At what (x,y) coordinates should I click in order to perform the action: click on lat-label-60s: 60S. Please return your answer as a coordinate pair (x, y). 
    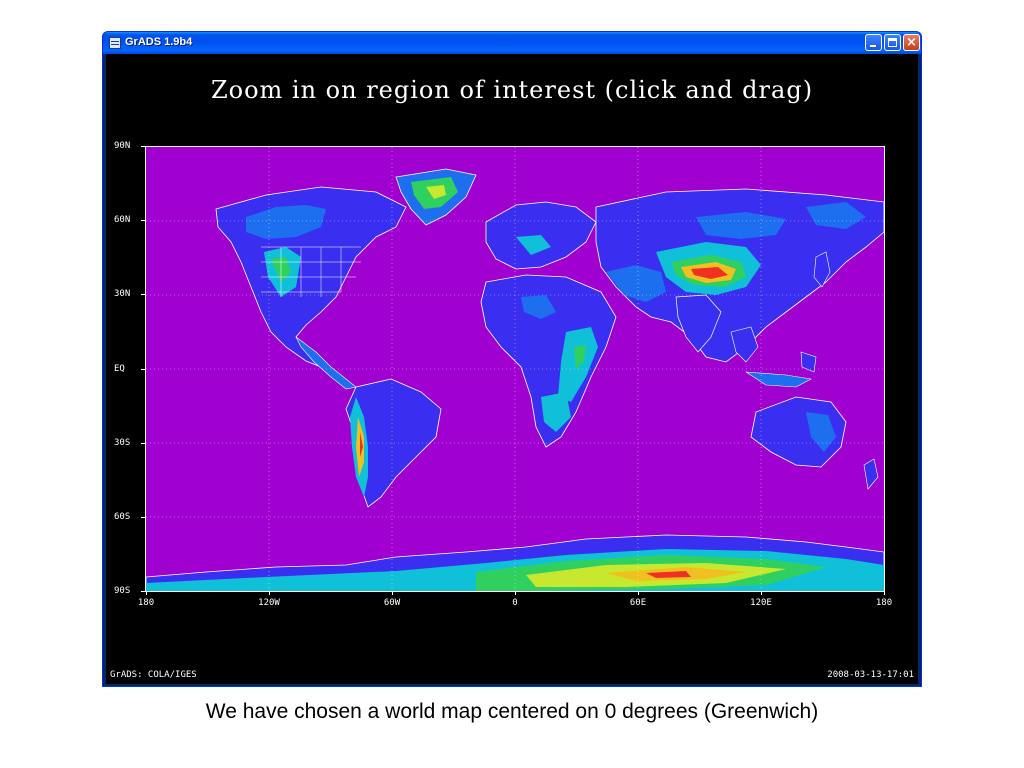
    Looking at the image, I should click on (122, 517).